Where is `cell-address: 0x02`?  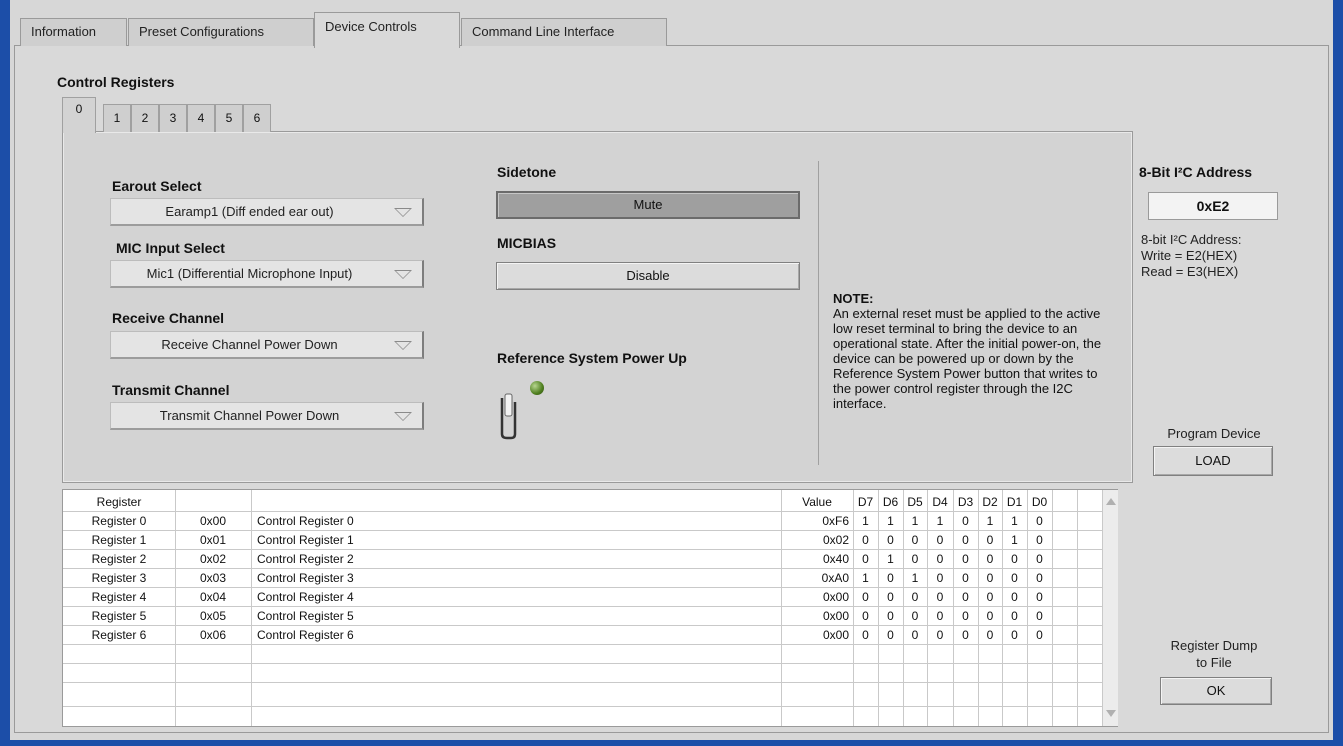 cell-address: 0x02 is located at coordinates (213, 559).